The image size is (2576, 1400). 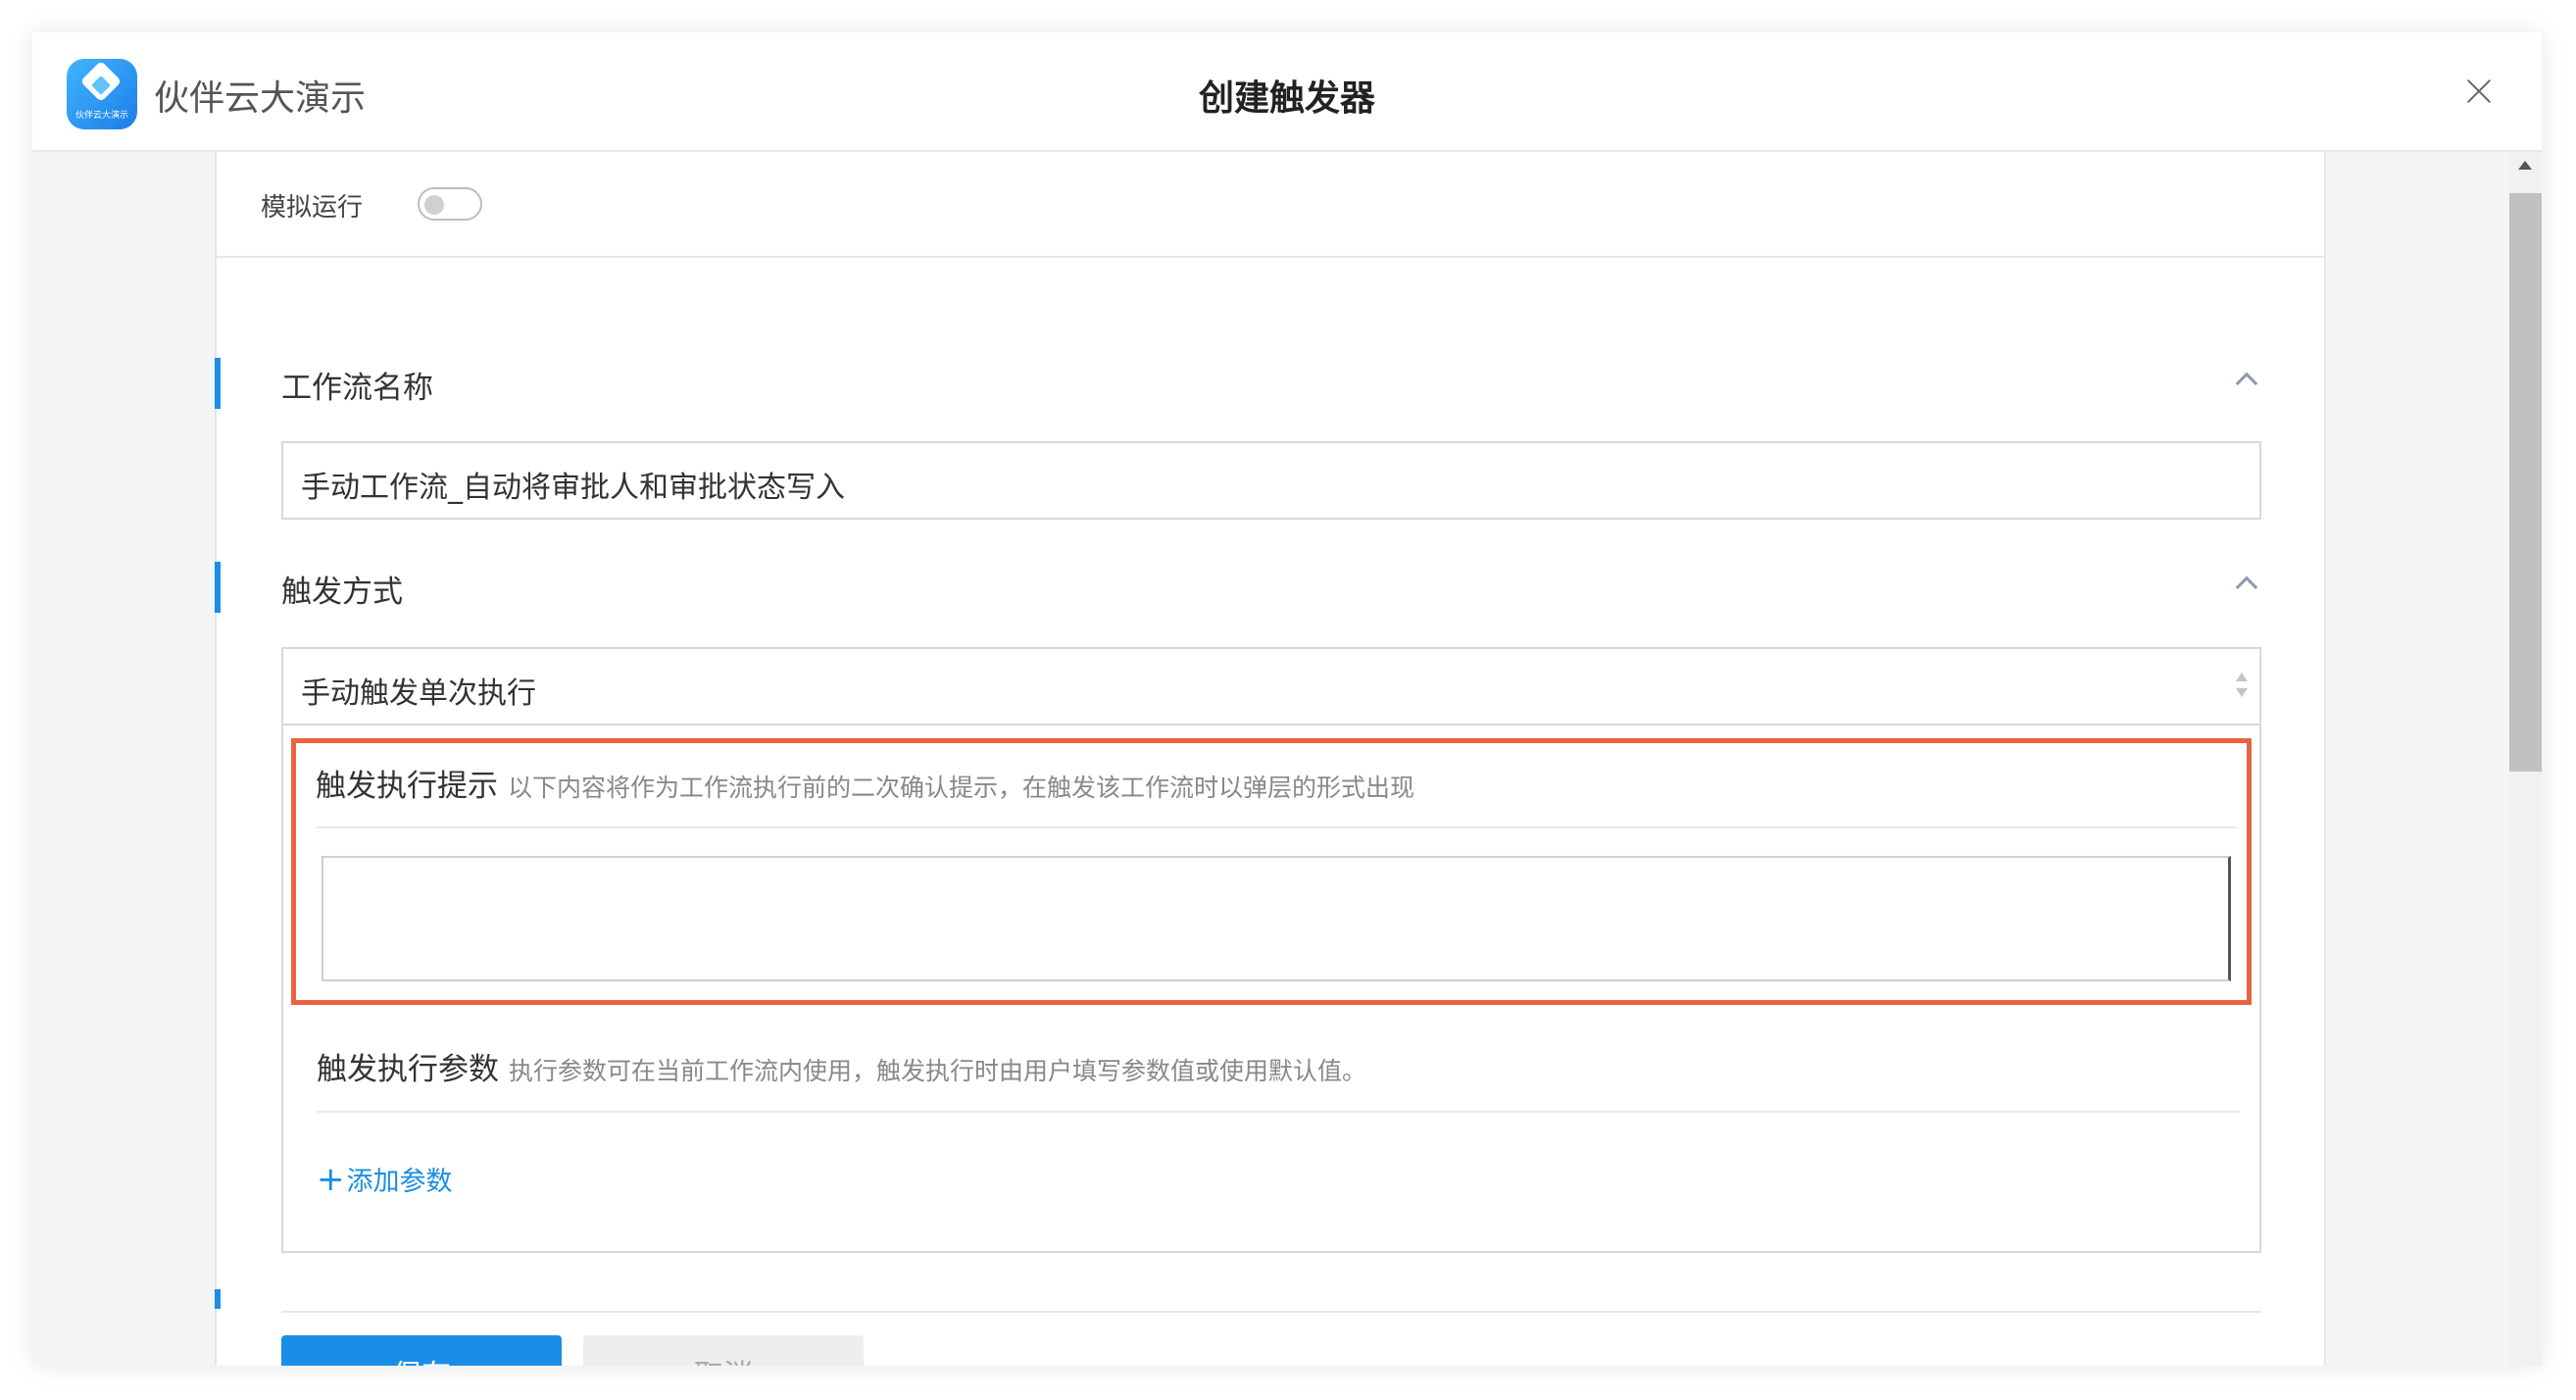 I want to click on close-icon, so click(x=2478, y=91).